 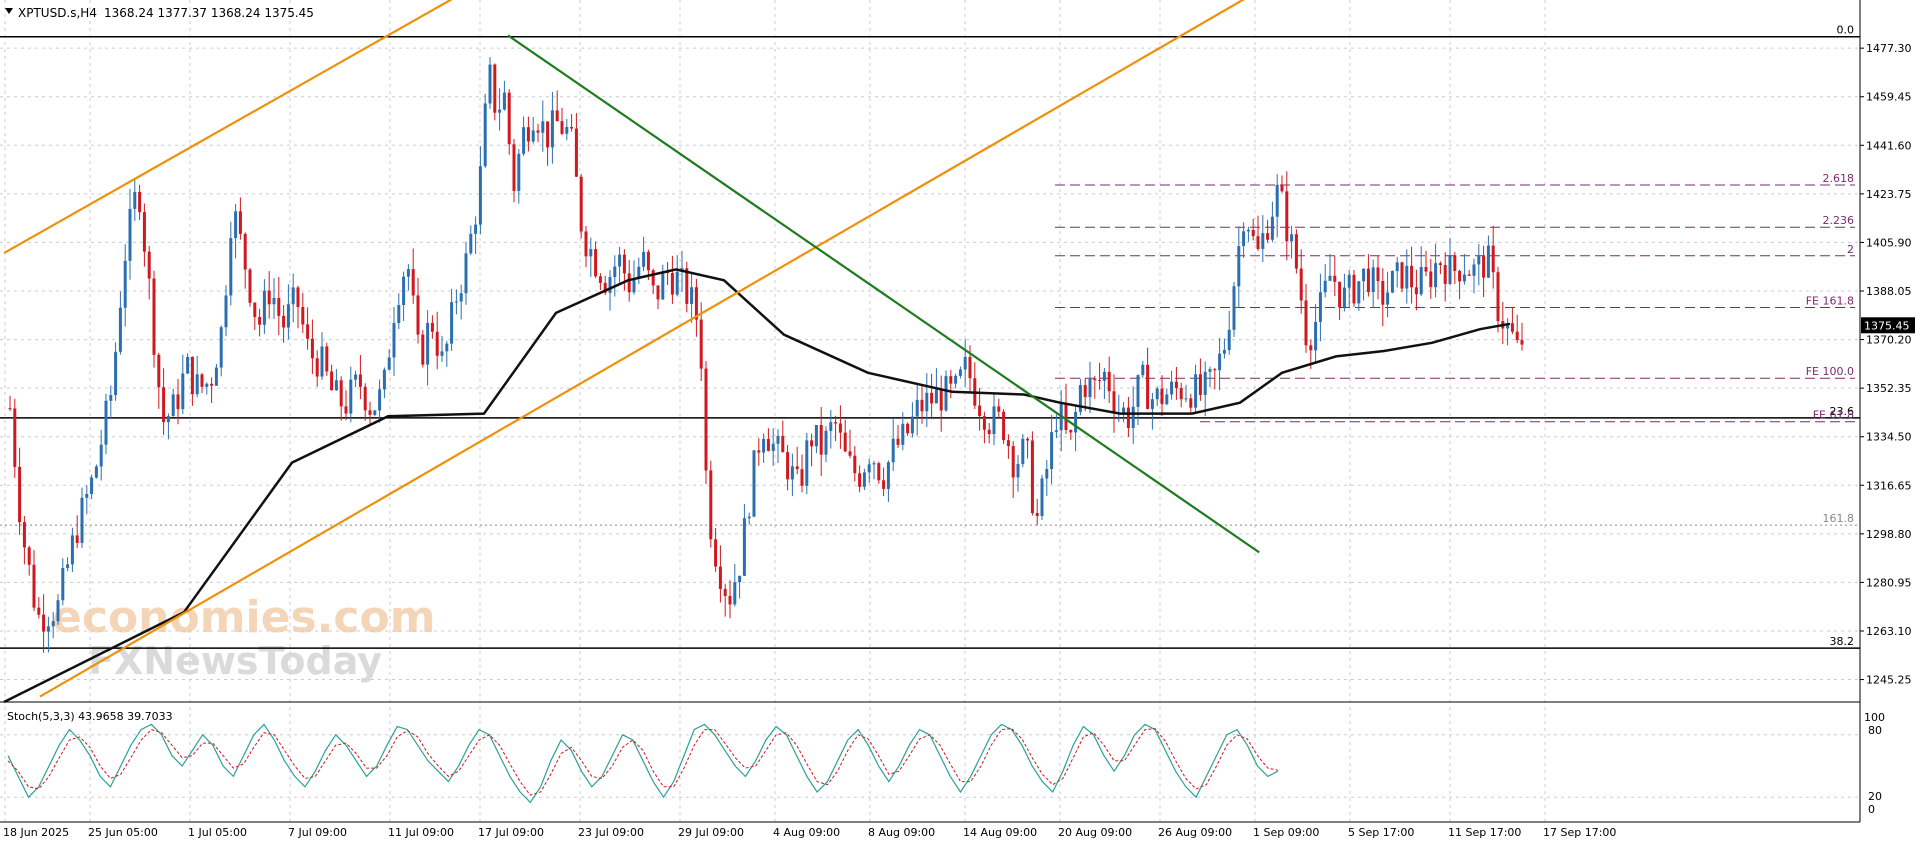 I want to click on last-price-label: 1375.45, so click(x=1887, y=325).